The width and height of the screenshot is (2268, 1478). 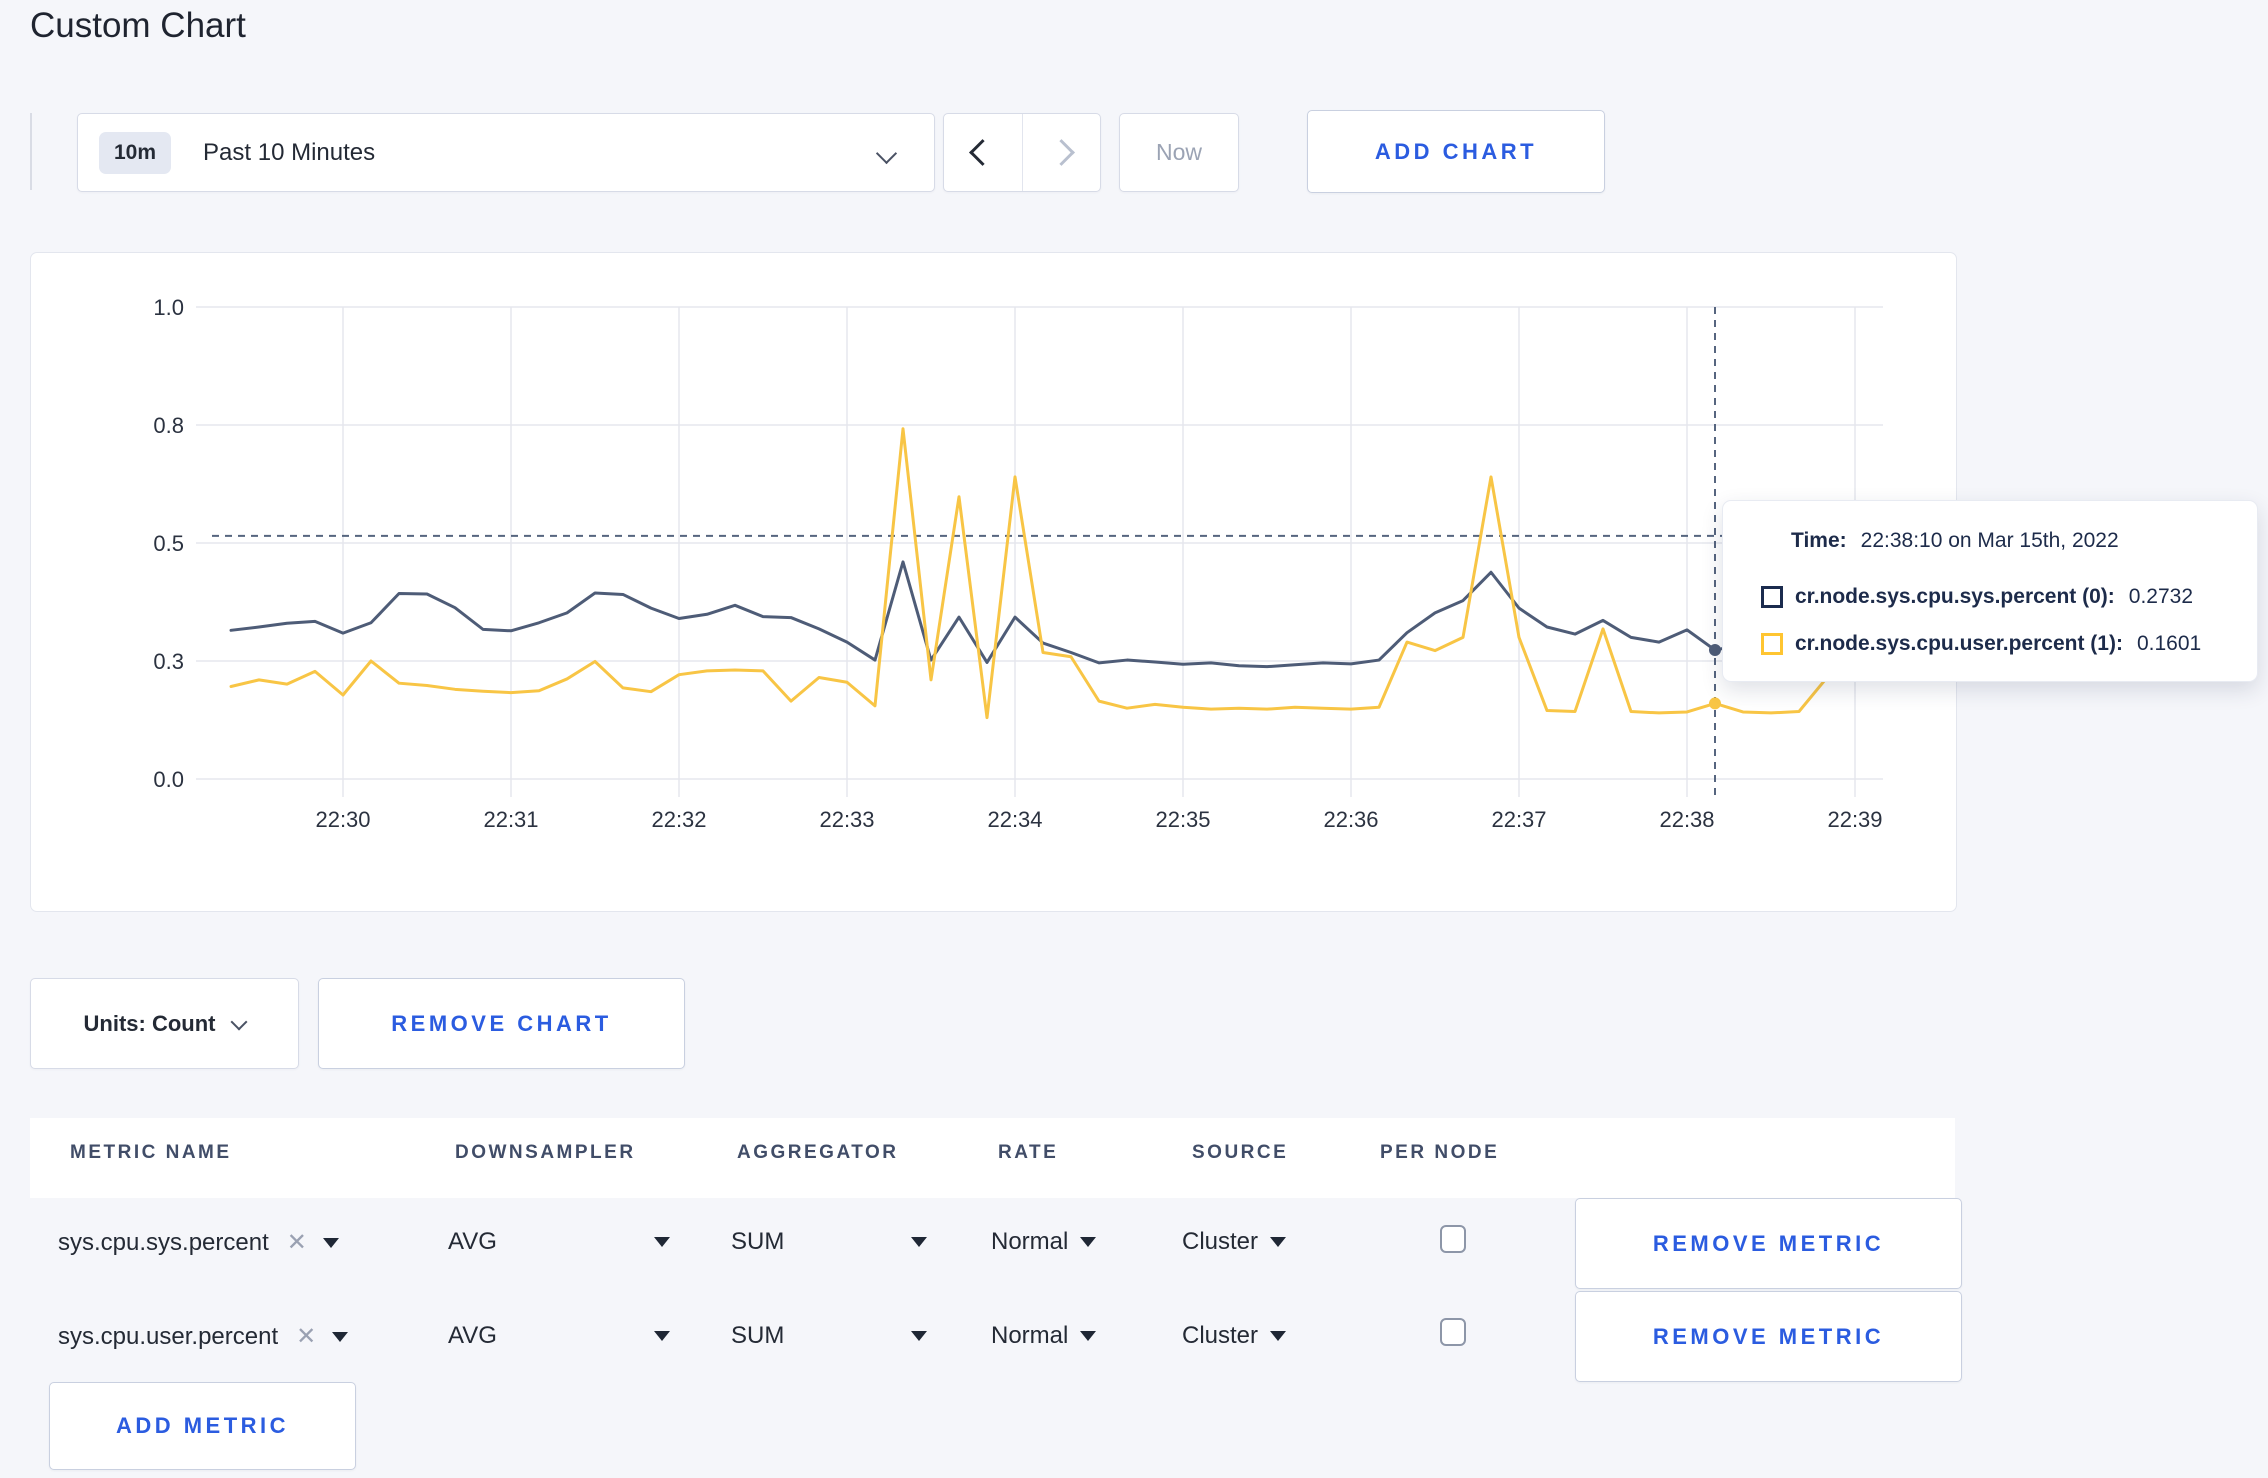 What do you see at coordinates (1959, 643) in the screenshot?
I see `tooltip-series-name: cr.node.sys.cpu.user.percent (1):` at bounding box center [1959, 643].